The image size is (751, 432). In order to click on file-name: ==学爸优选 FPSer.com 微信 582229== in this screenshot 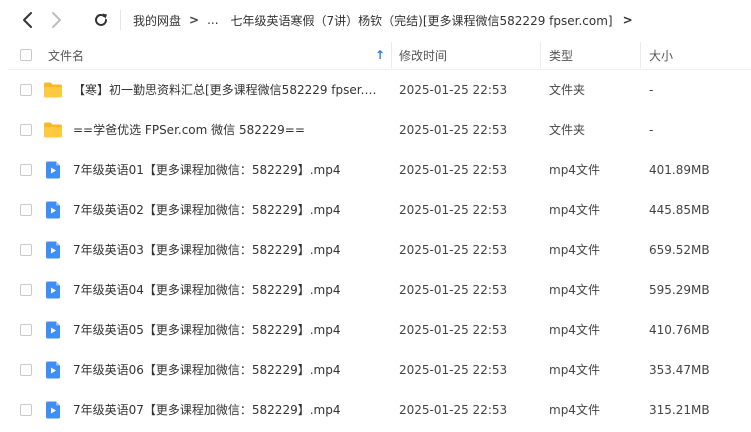, I will do `click(228, 130)`.